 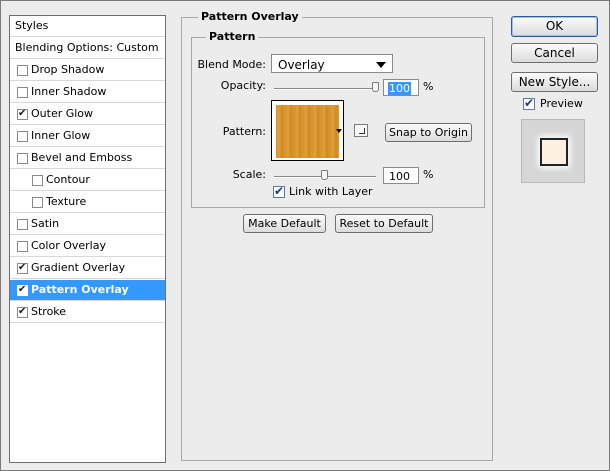 I want to click on style-item-gradient-overlay: ✔ Gradient Overlay, so click(x=87, y=268).